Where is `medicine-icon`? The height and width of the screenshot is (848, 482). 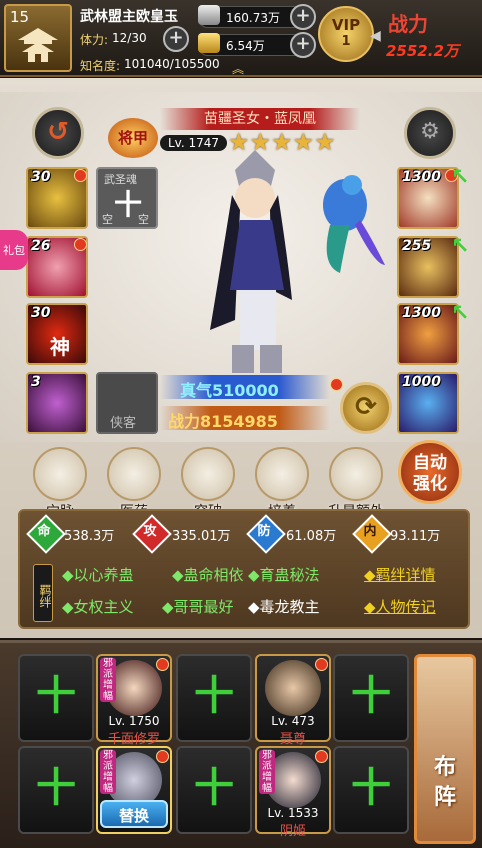
medicine-icon is located at coordinates (134, 474).